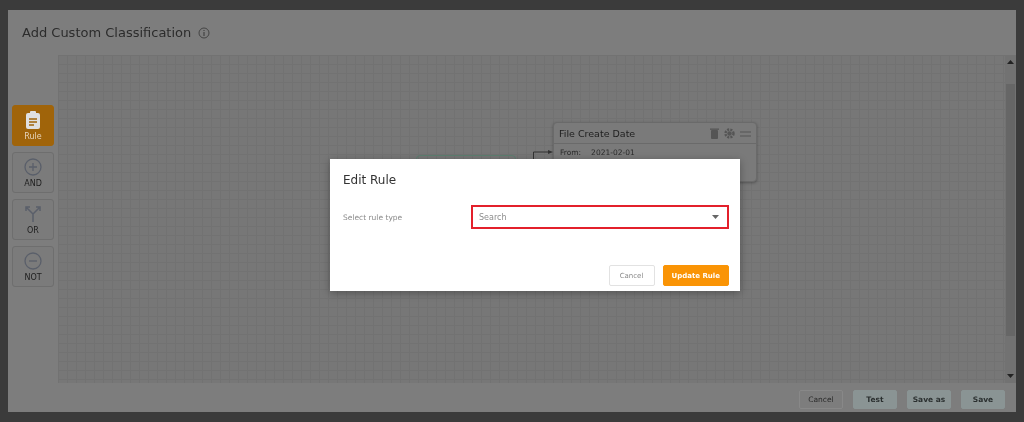  Describe the element at coordinates (1010, 210) in the screenshot. I see `scrollbar-thumb` at that location.